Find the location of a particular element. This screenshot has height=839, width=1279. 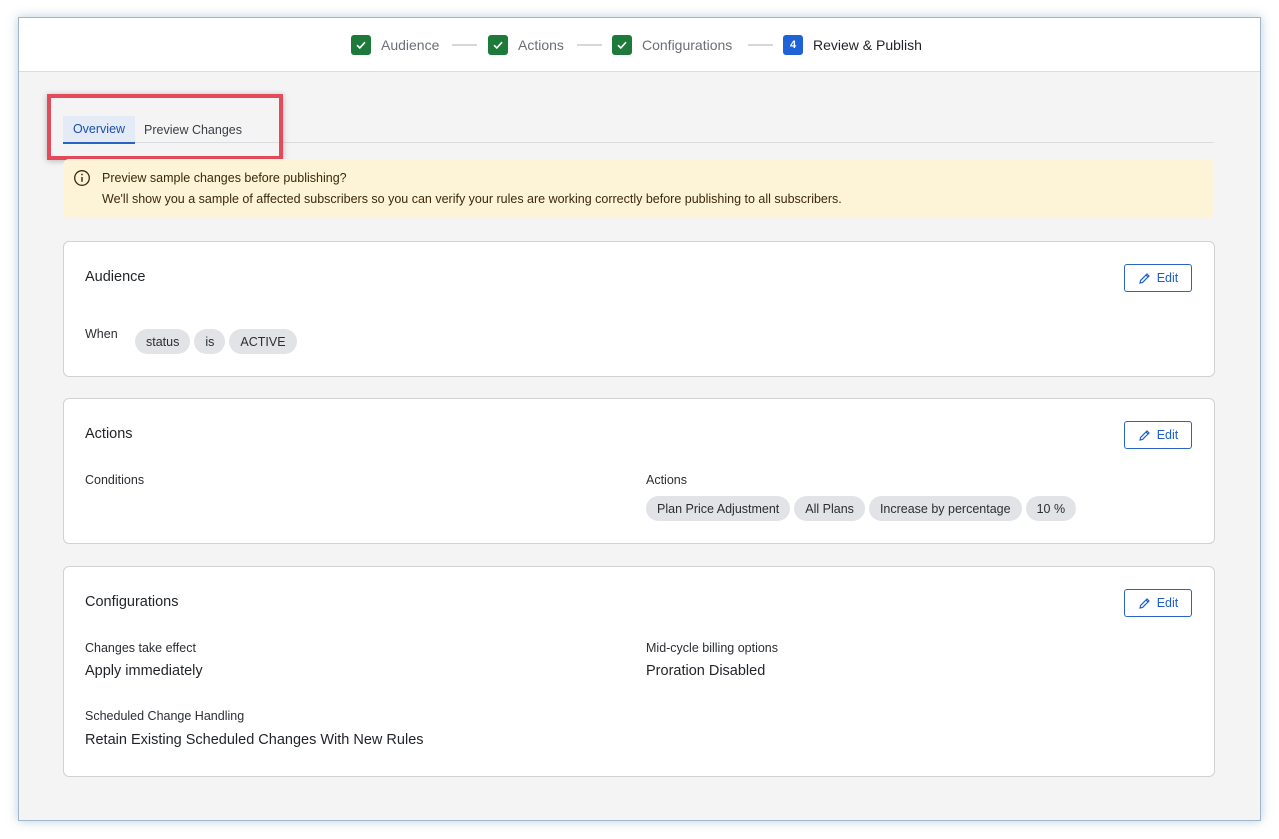

when-label: When is located at coordinates (101, 334).